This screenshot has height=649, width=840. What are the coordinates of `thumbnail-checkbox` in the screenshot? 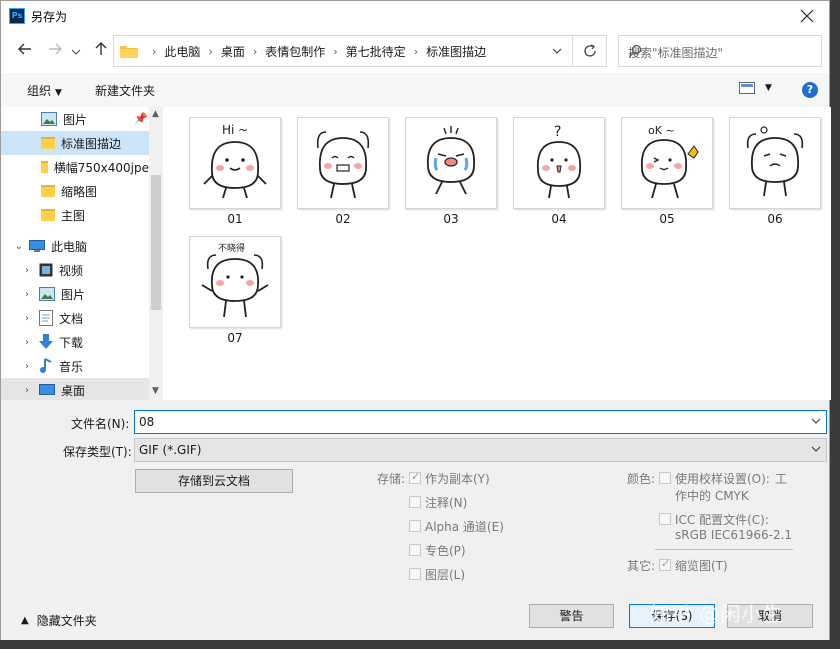 It's located at (665, 564).